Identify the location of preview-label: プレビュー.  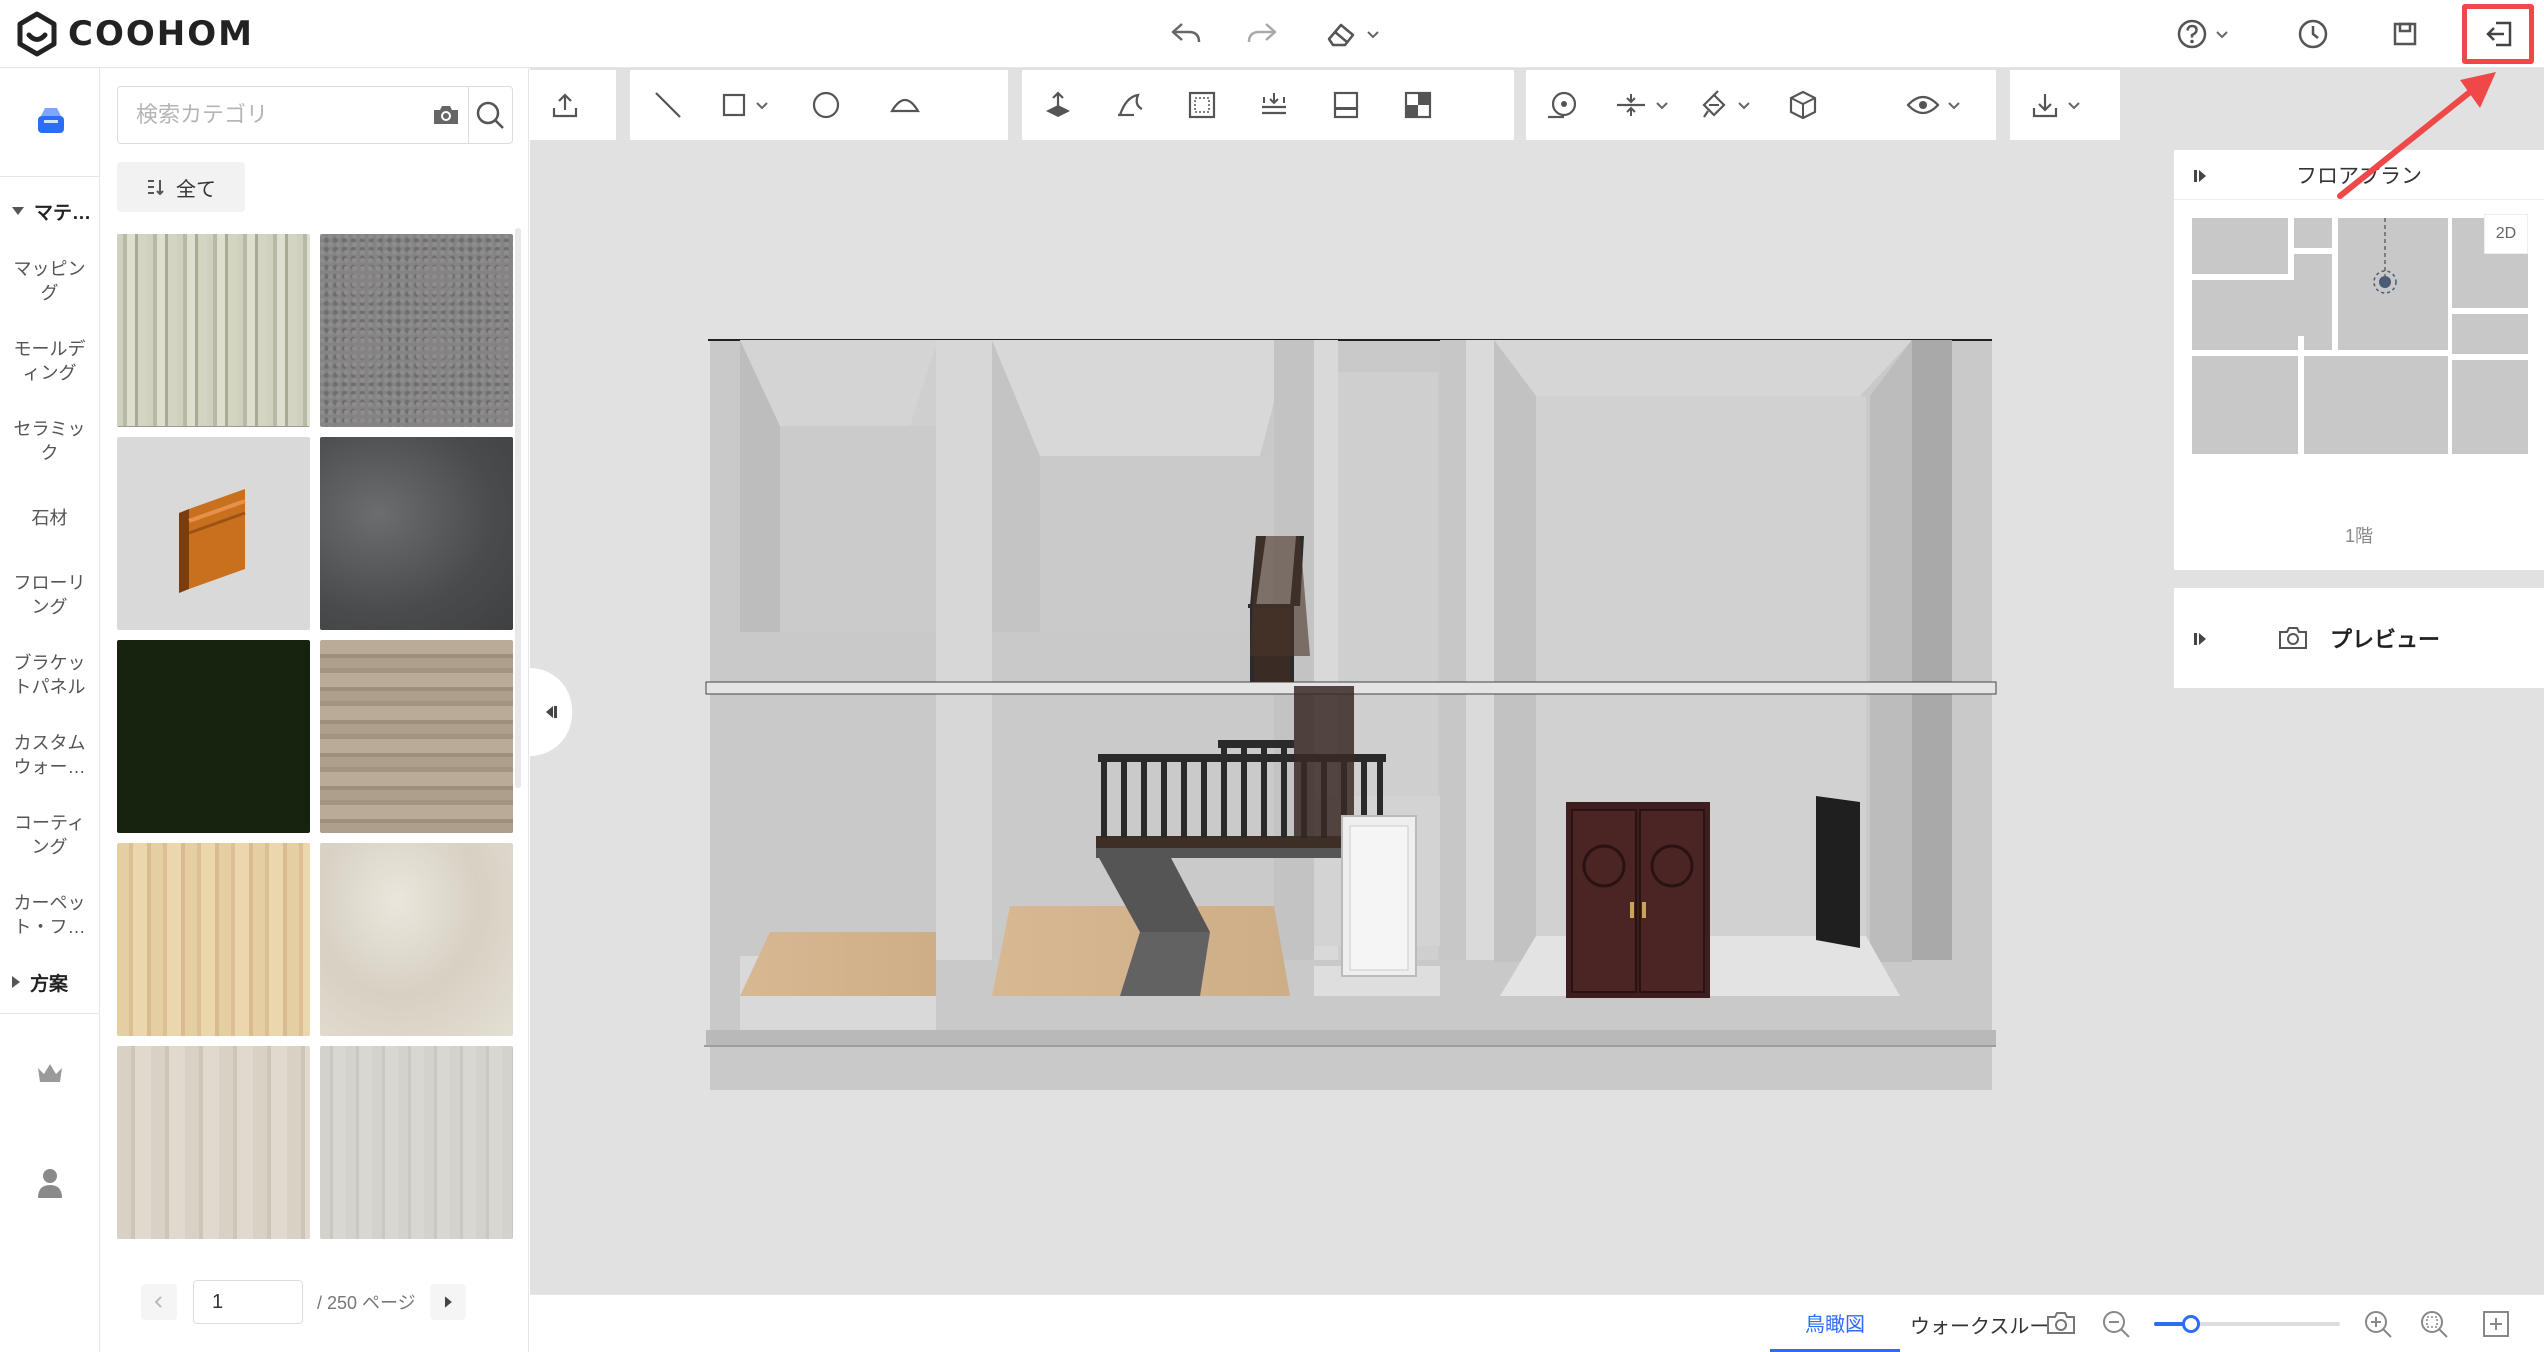
(2384, 639).